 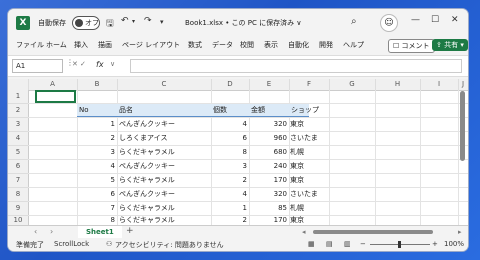 What do you see at coordinates (296, 66) in the screenshot?
I see `formula-input` at bounding box center [296, 66].